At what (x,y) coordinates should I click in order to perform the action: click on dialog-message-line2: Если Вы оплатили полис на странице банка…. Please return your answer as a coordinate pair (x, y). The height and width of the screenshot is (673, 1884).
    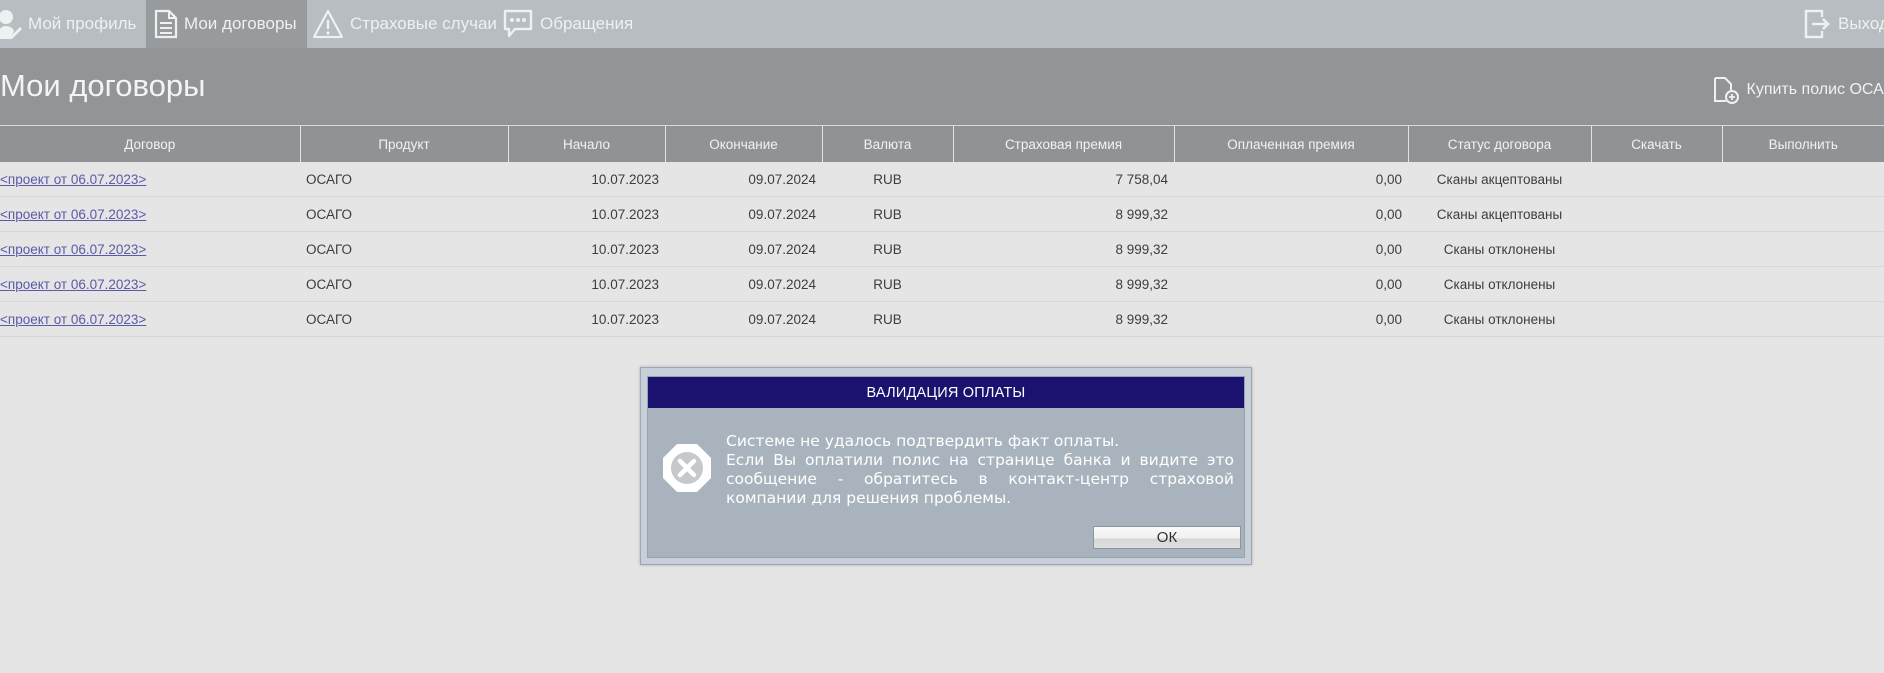
    Looking at the image, I should click on (980, 479).